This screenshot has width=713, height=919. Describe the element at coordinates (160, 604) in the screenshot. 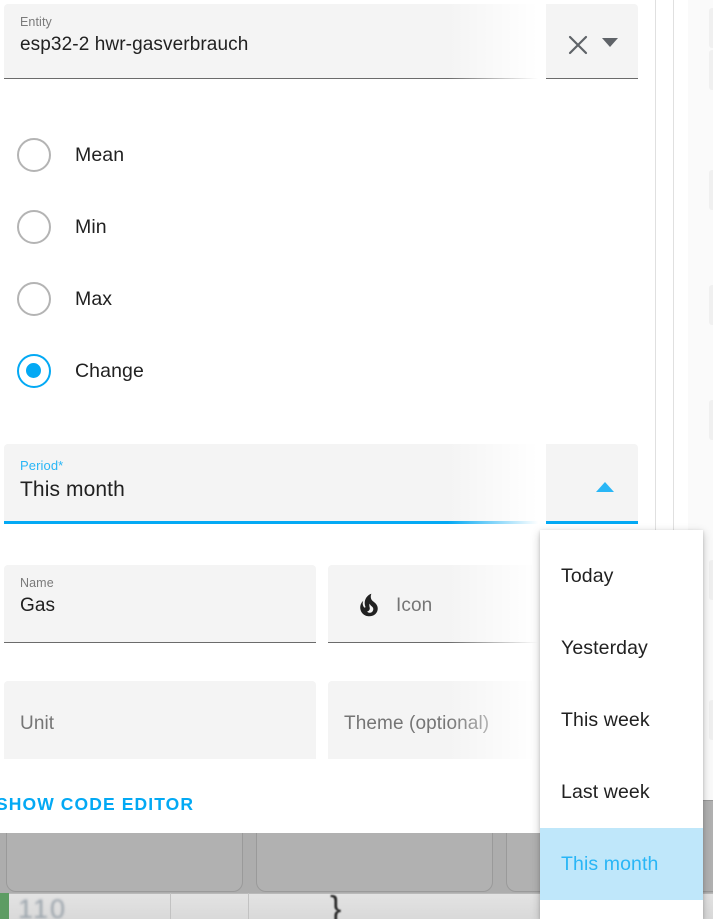

I see `name-field: Name Gas` at that location.